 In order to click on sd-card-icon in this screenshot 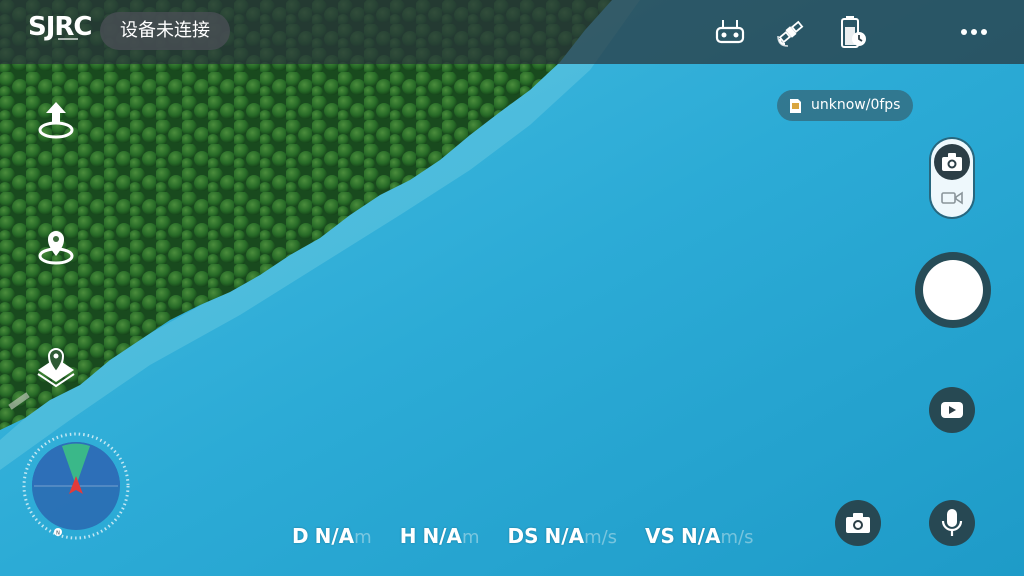, I will do `click(795, 105)`.